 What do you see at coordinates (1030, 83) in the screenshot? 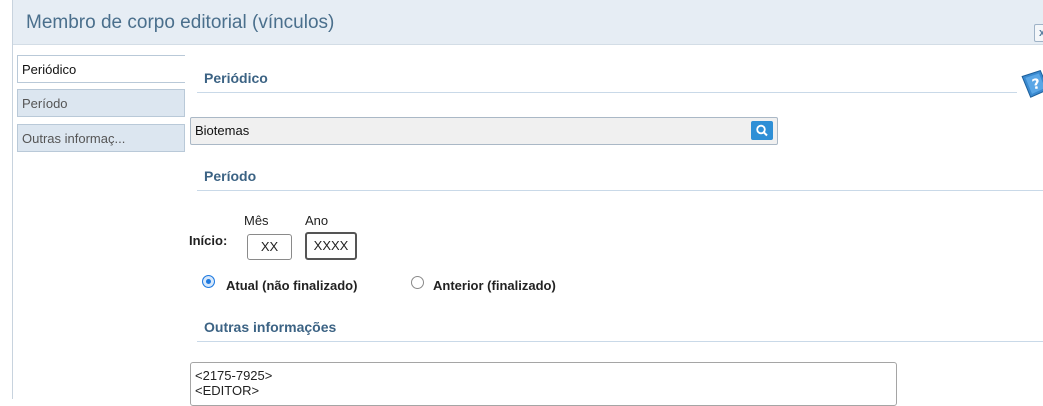
I see `help-icon: ?` at bounding box center [1030, 83].